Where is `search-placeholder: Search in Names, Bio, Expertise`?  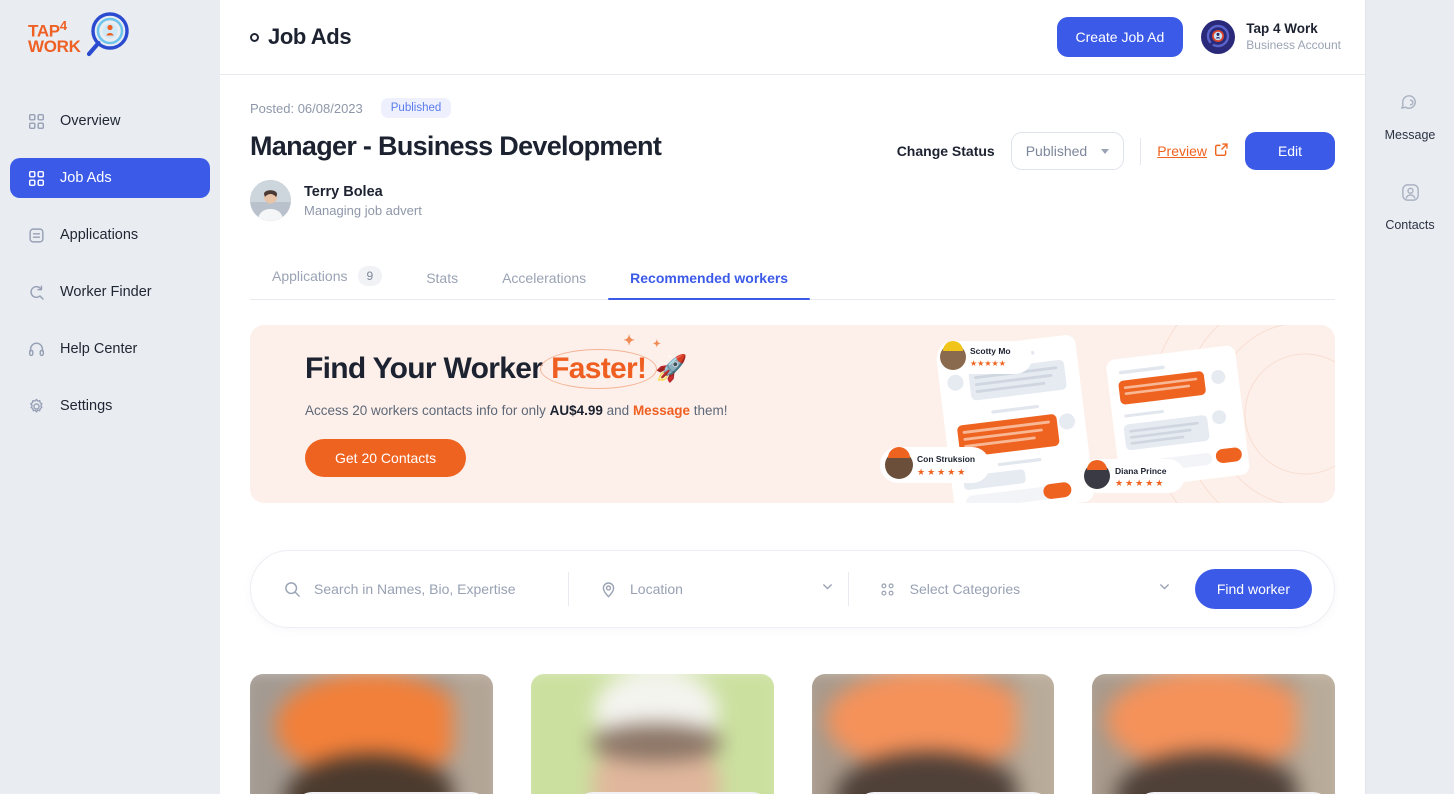
search-placeholder: Search in Names, Bio, Expertise is located at coordinates (415, 589).